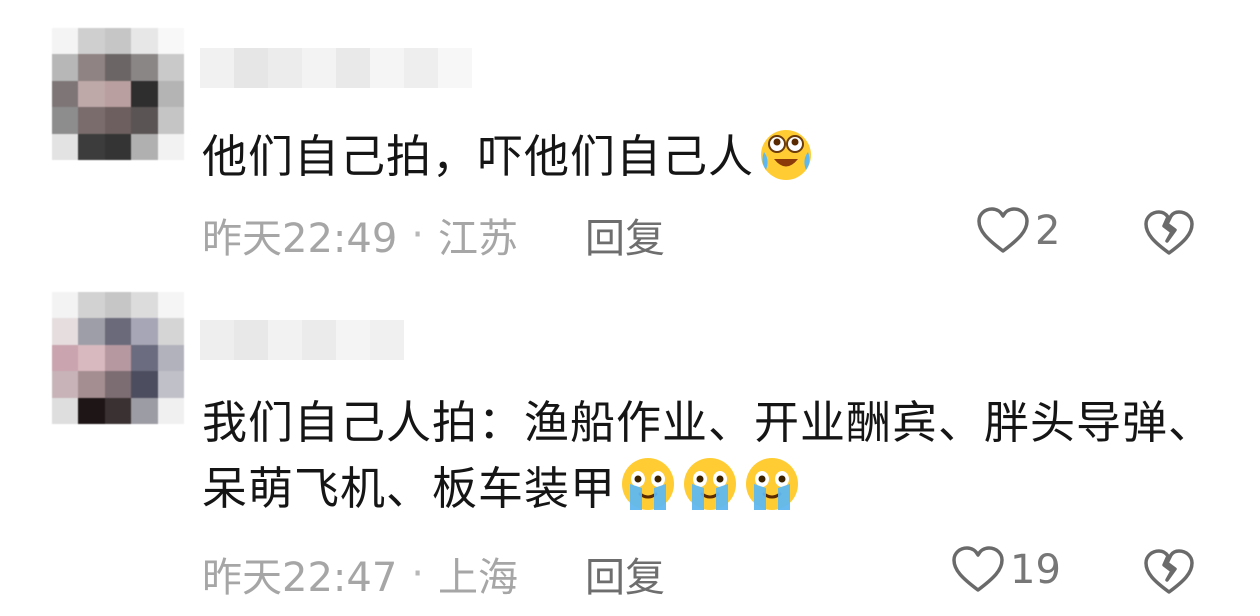  I want to click on like-count: 19, so click(1035, 570).